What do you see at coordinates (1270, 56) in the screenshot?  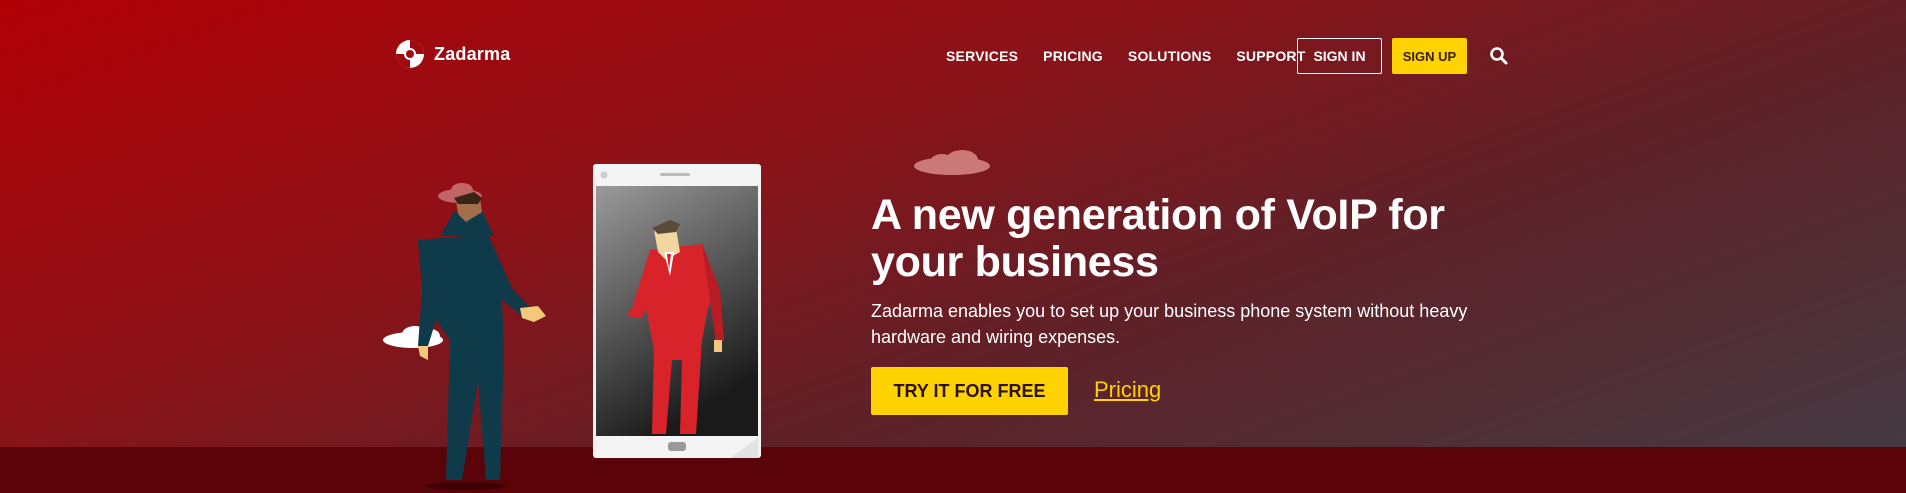 I see `nav-support: SUPPORT` at bounding box center [1270, 56].